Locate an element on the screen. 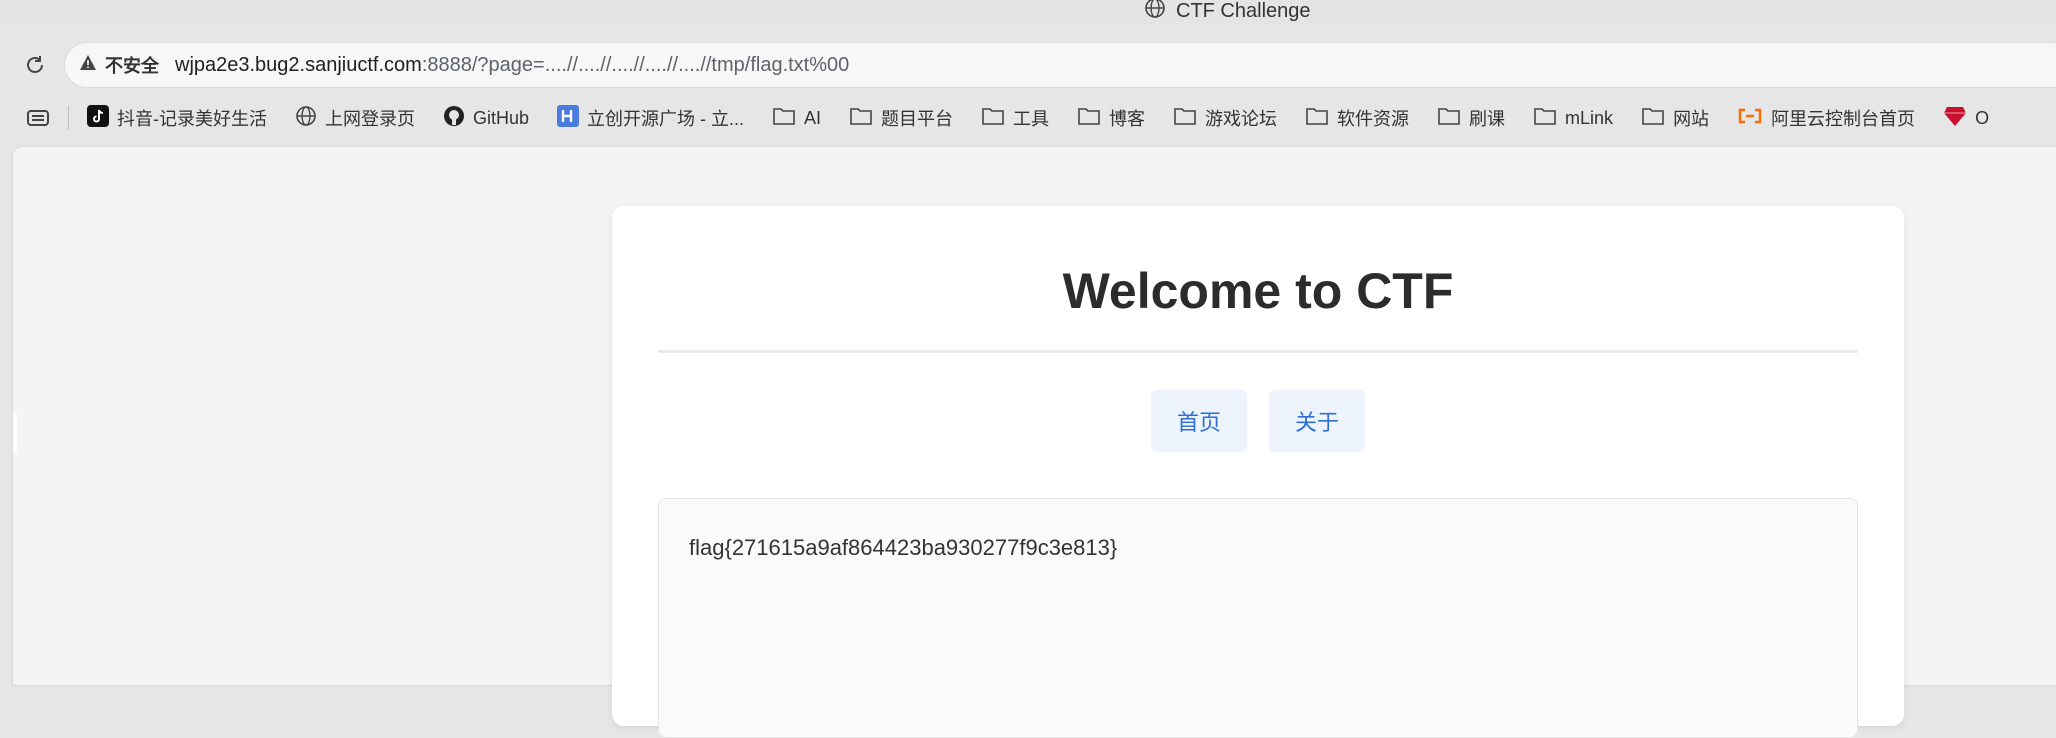 The height and width of the screenshot is (738, 2056). security-indicator: 不安全 is located at coordinates (119, 65).